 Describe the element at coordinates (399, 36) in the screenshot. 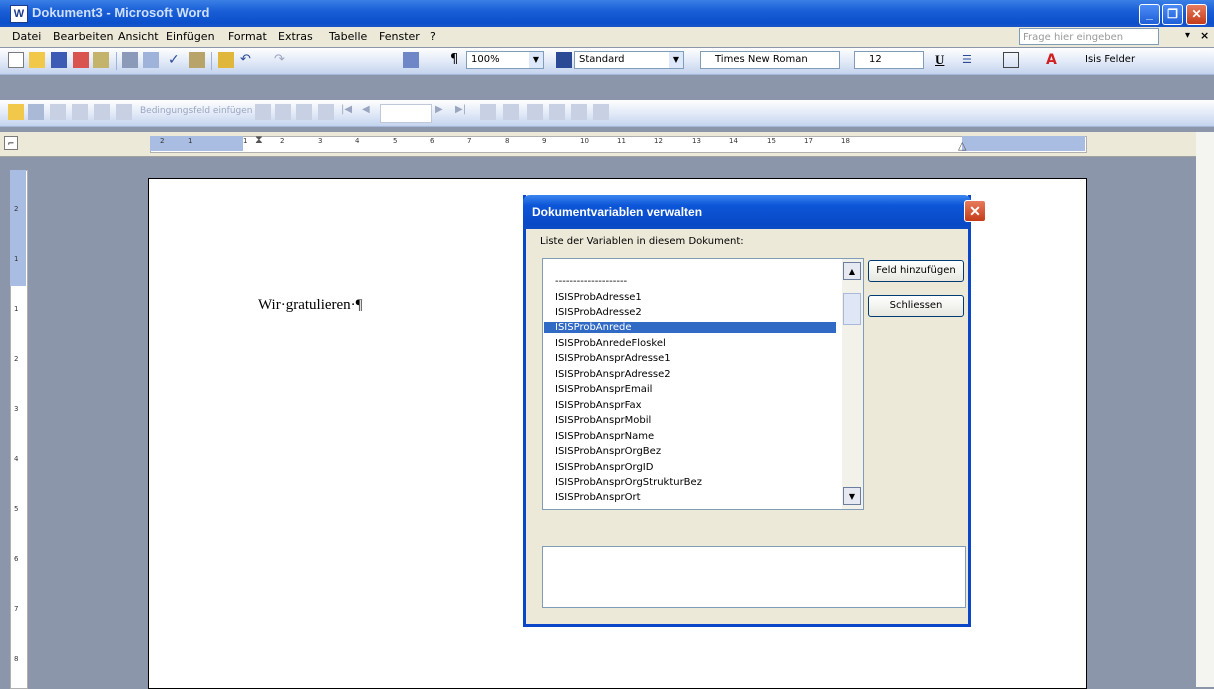

I see `menu-fenster: Fenster` at that location.